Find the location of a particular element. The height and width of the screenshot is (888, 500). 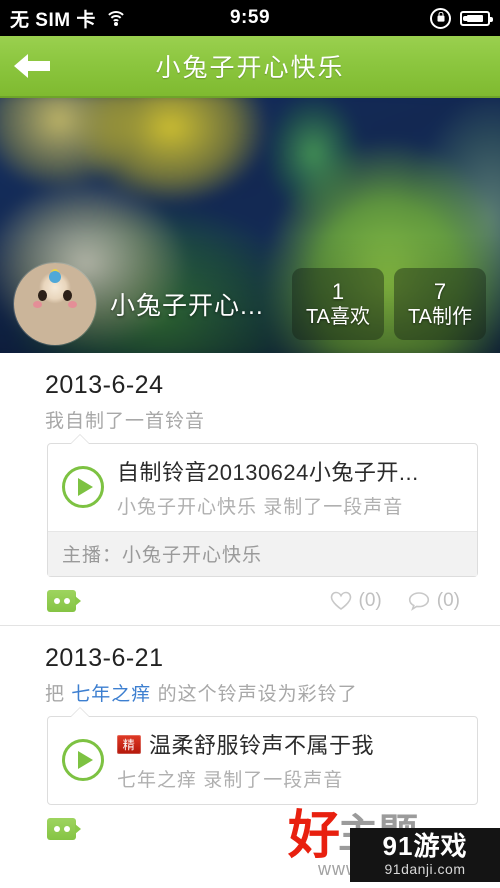

featured-badge: 精 is located at coordinates (129, 744).